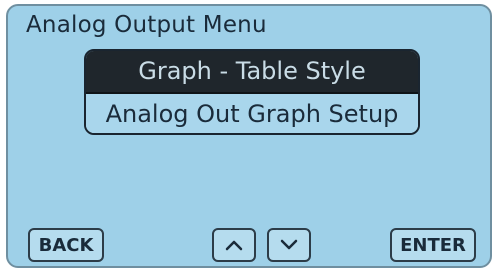  I want to click on enter-button: ENTER, so click(433, 245).